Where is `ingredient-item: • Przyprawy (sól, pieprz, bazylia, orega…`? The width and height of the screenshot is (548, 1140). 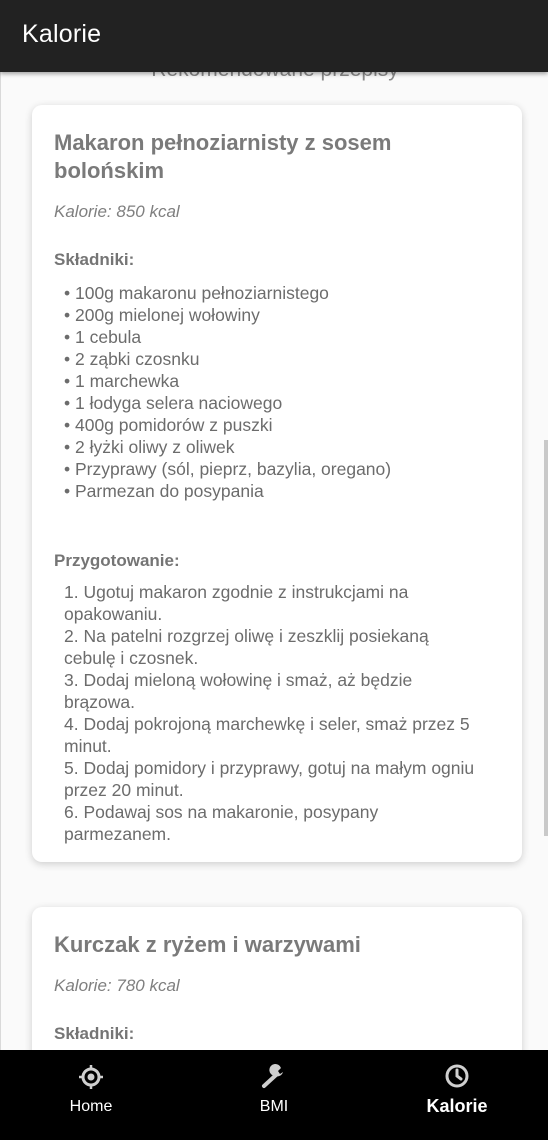
ingredient-item: • Przyprawy (sól, pieprz, bazylia, orega… is located at coordinates (228, 469).